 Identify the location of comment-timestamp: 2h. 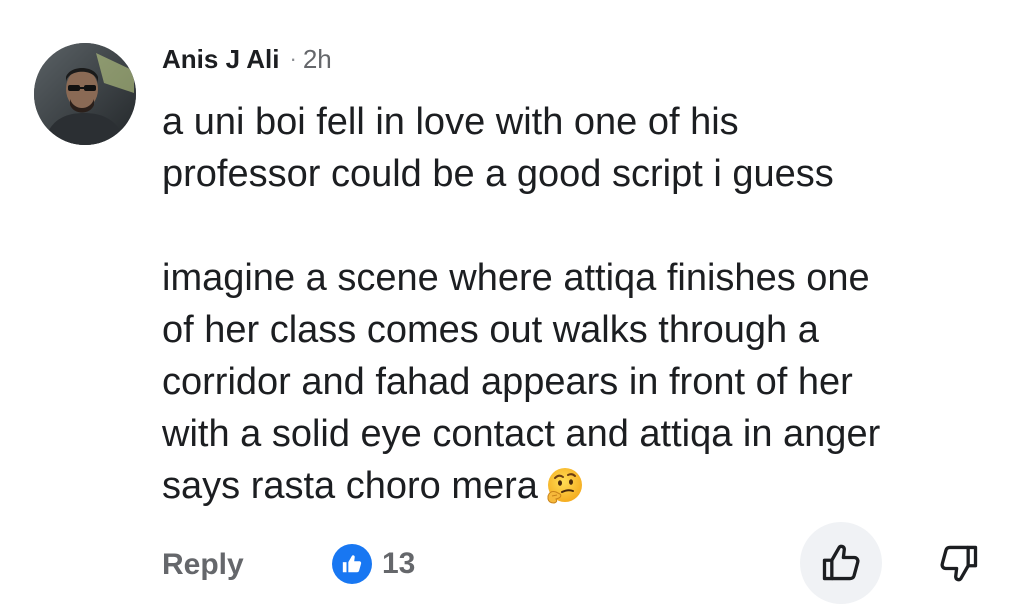
(317, 59).